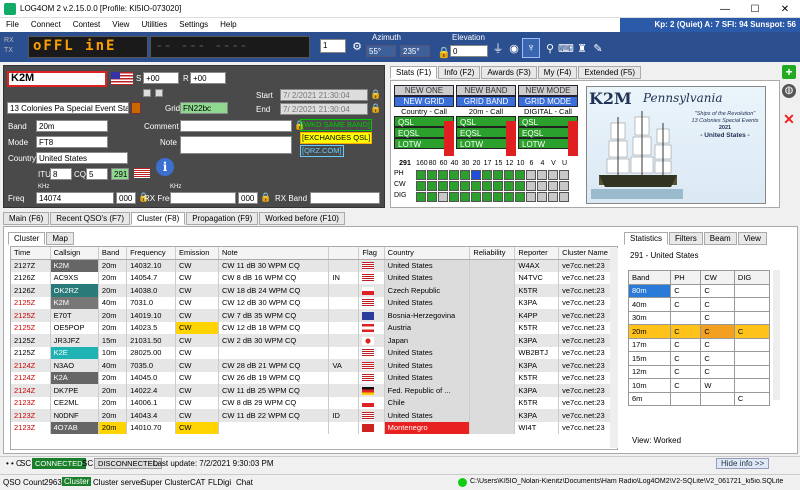 Image resolution: width=800 pixels, height=490 pixels. I want to click on side-scrollbar, so click(776, 335).